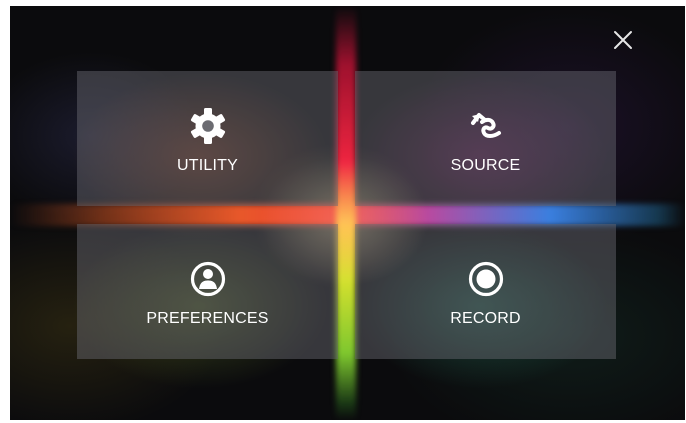 The image size is (686, 423). I want to click on source-label: SOURCE, so click(485, 165).